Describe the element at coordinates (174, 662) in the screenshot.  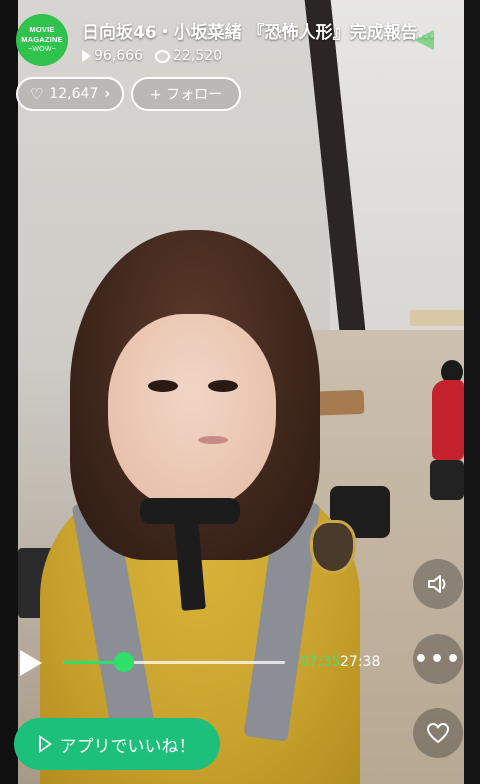
I see `seek-bar` at that location.